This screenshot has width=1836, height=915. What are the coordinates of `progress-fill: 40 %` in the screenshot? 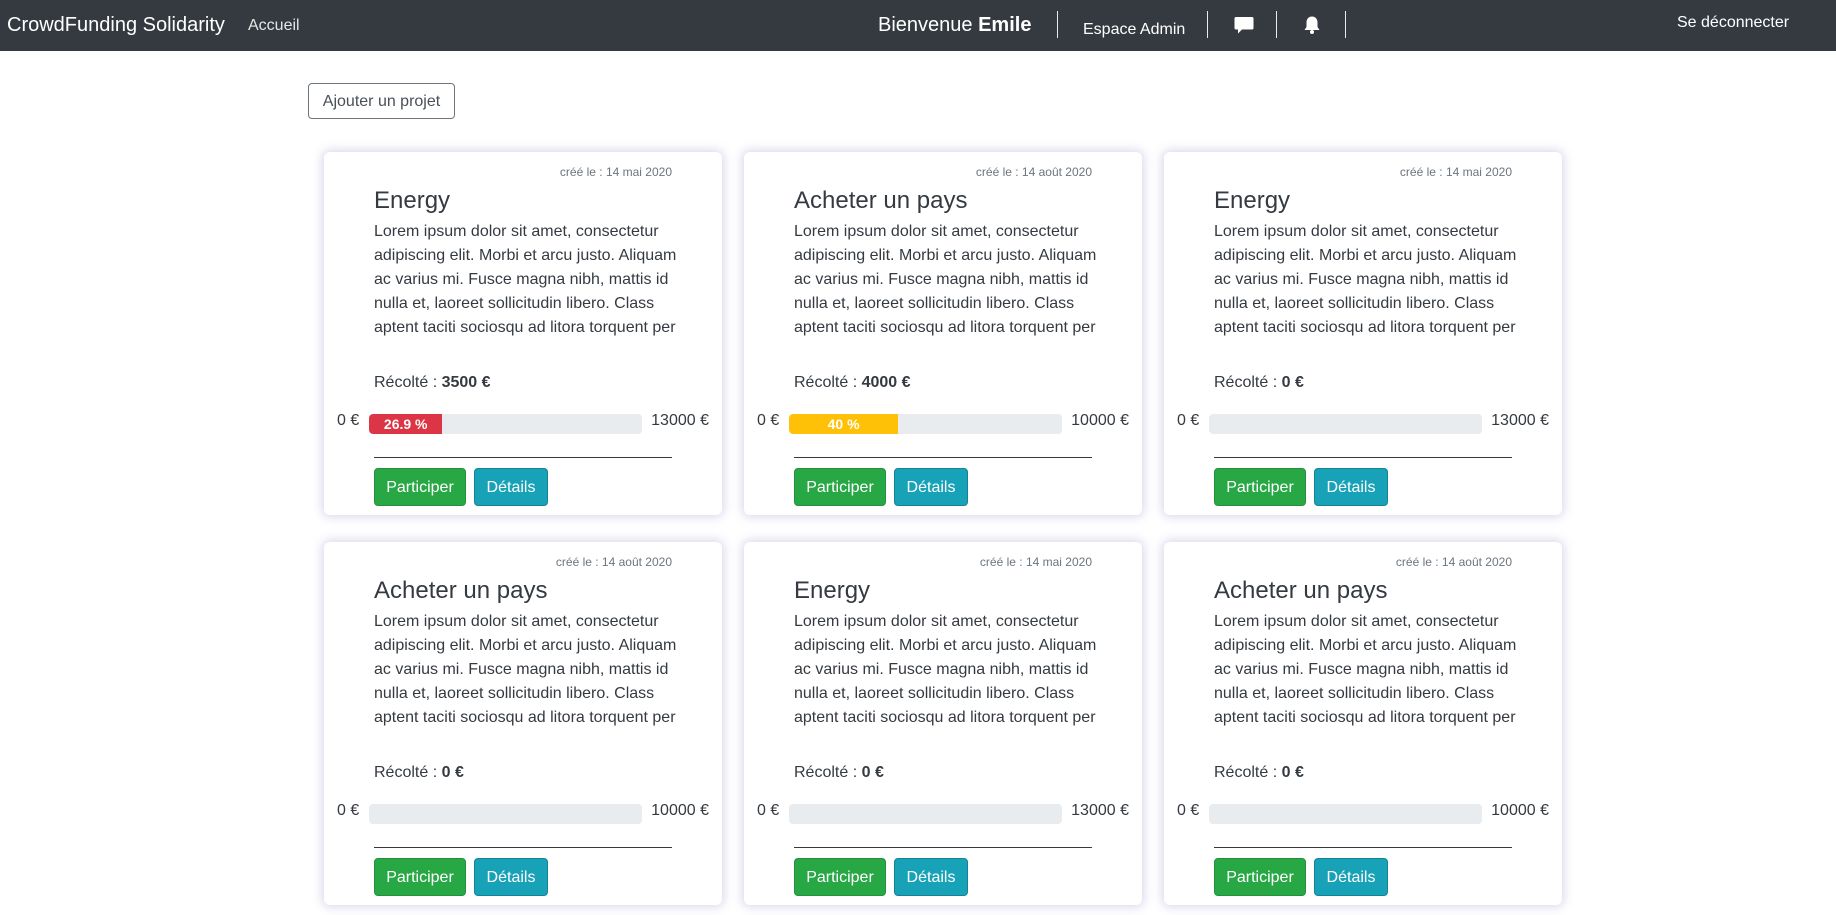 It's located at (844, 424).